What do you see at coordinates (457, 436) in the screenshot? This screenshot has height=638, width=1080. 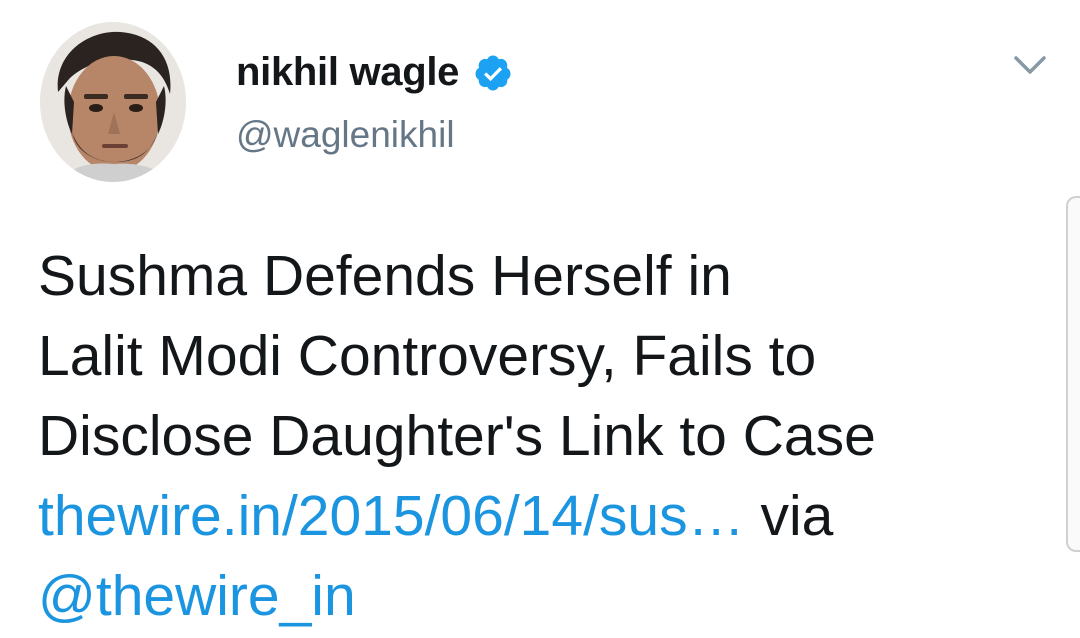 I see `tweet-text-line: Disclose Daughter's Link to Case` at bounding box center [457, 436].